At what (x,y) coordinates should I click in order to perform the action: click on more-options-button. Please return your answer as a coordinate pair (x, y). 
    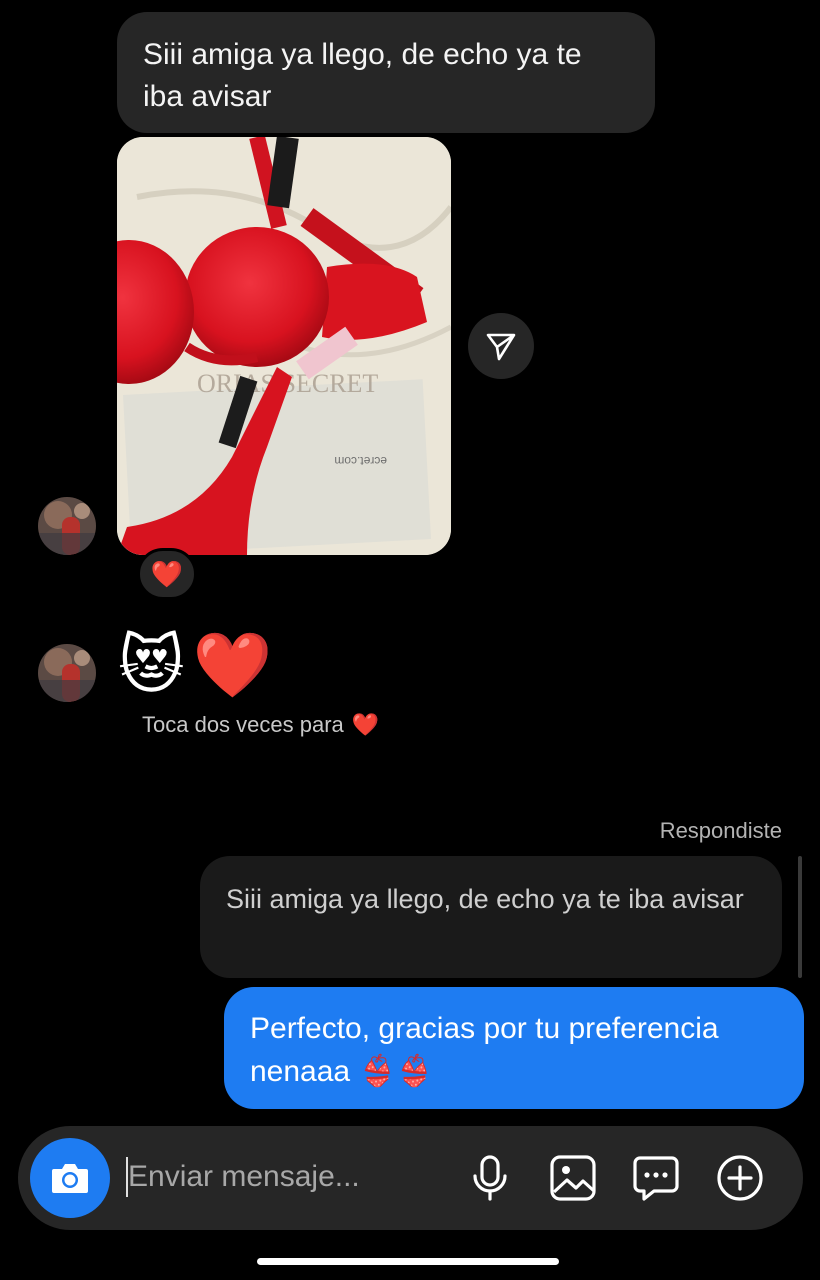
    Looking at the image, I should click on (740, 1178).